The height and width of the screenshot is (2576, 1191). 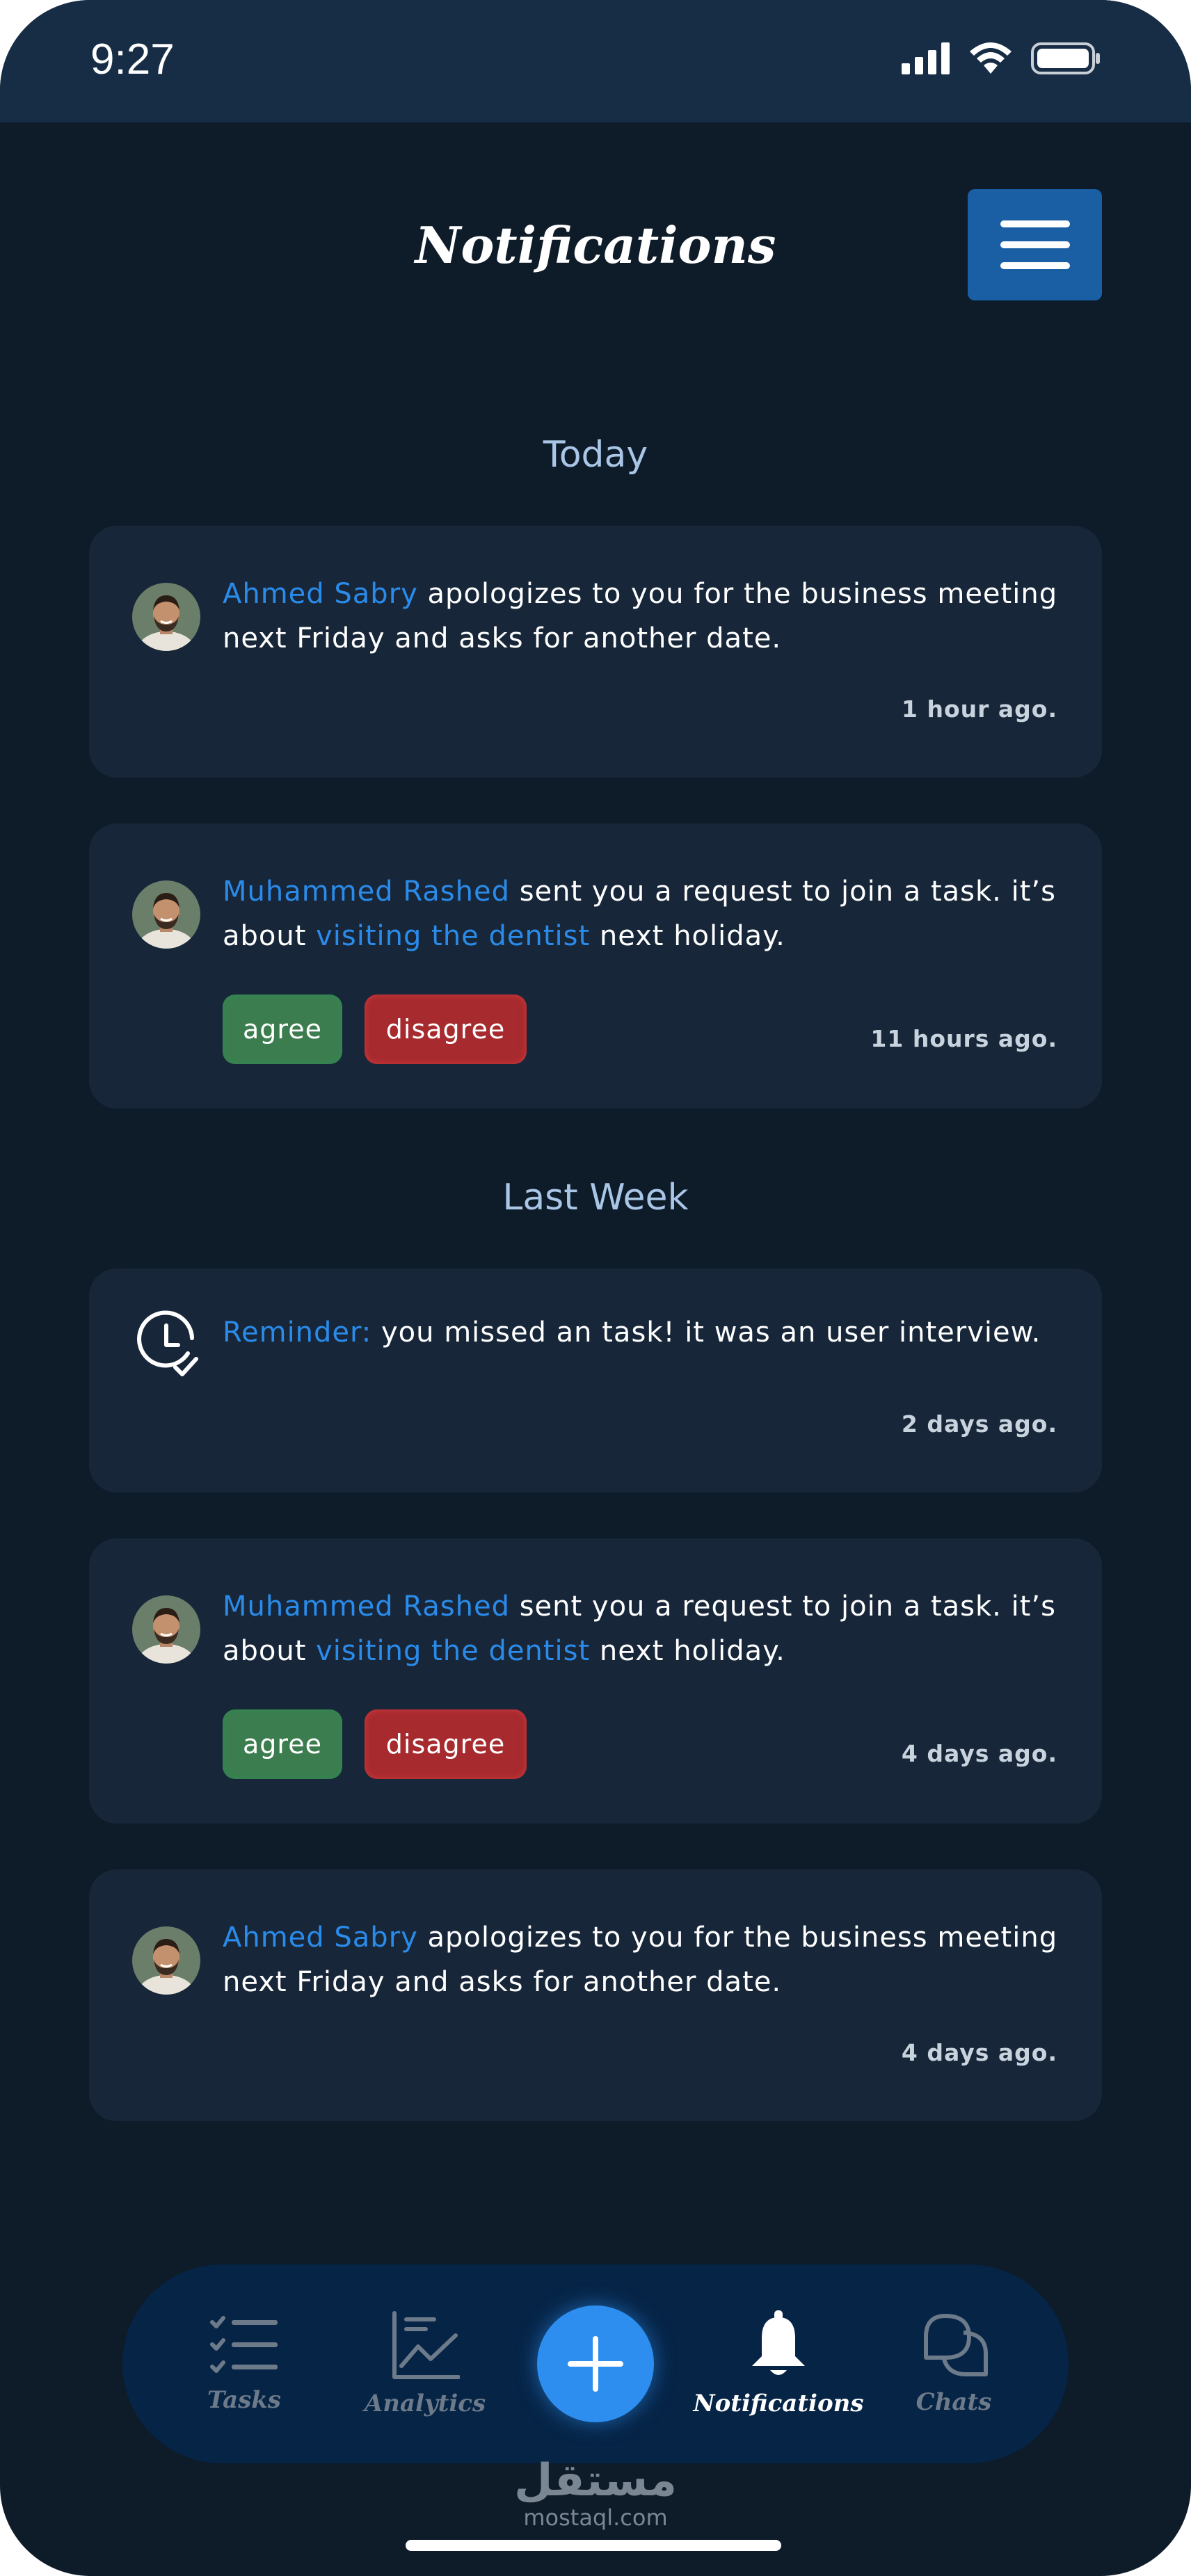 What do you see at coordinates (1065, 58) in the screenshot?
I see `battery-icon` at bounding box center [1065, 58].